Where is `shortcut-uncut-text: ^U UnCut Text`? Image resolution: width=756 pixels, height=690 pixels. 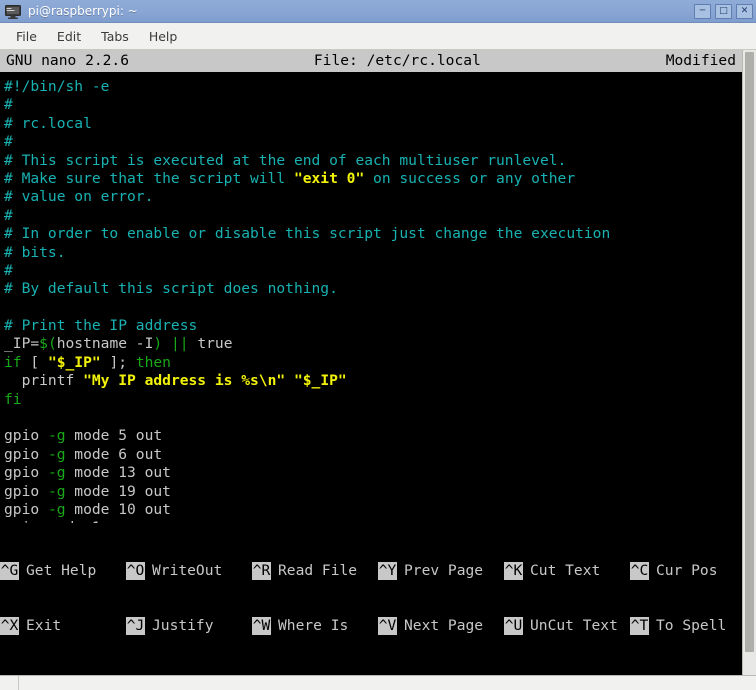
shortcut-uncut-text: ^U UnCut Text is located at coordinates (567, 626).